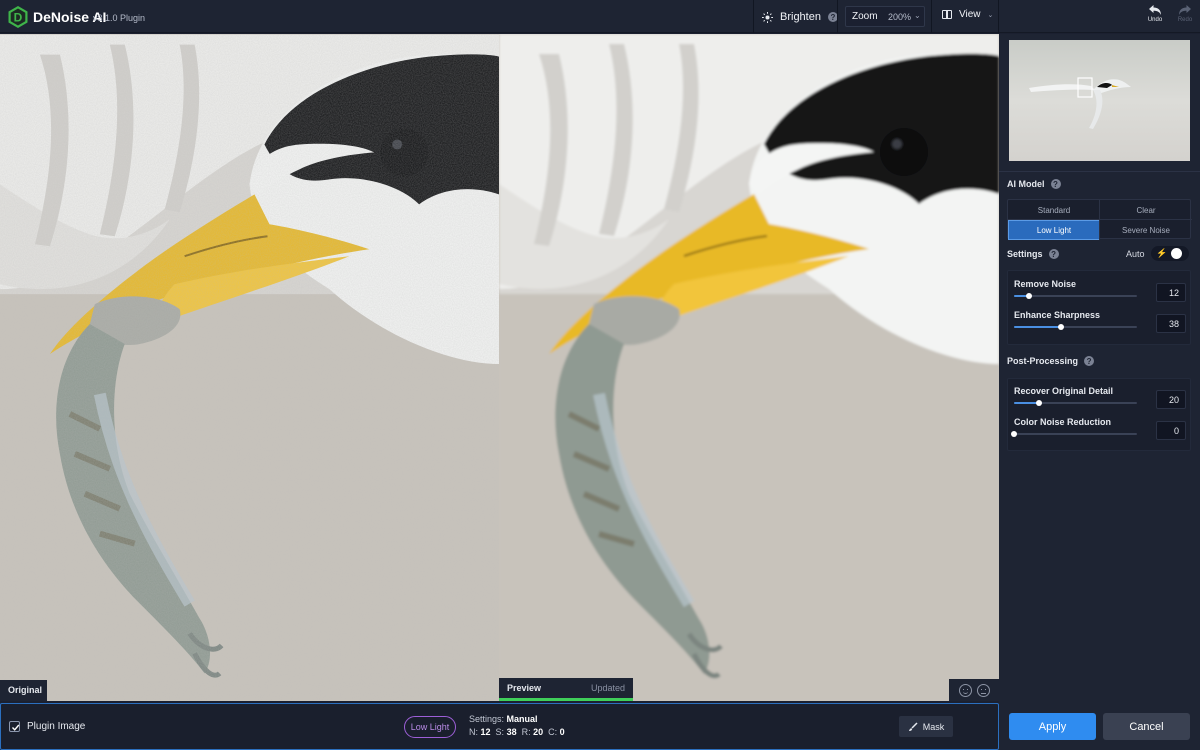 The width and height of the screenshot is (1200, 750). What do you see at coordinates (1075, 327) in the screenshot?
I see `enhance-sharpness-slider` at bounding box center [1075, 327].